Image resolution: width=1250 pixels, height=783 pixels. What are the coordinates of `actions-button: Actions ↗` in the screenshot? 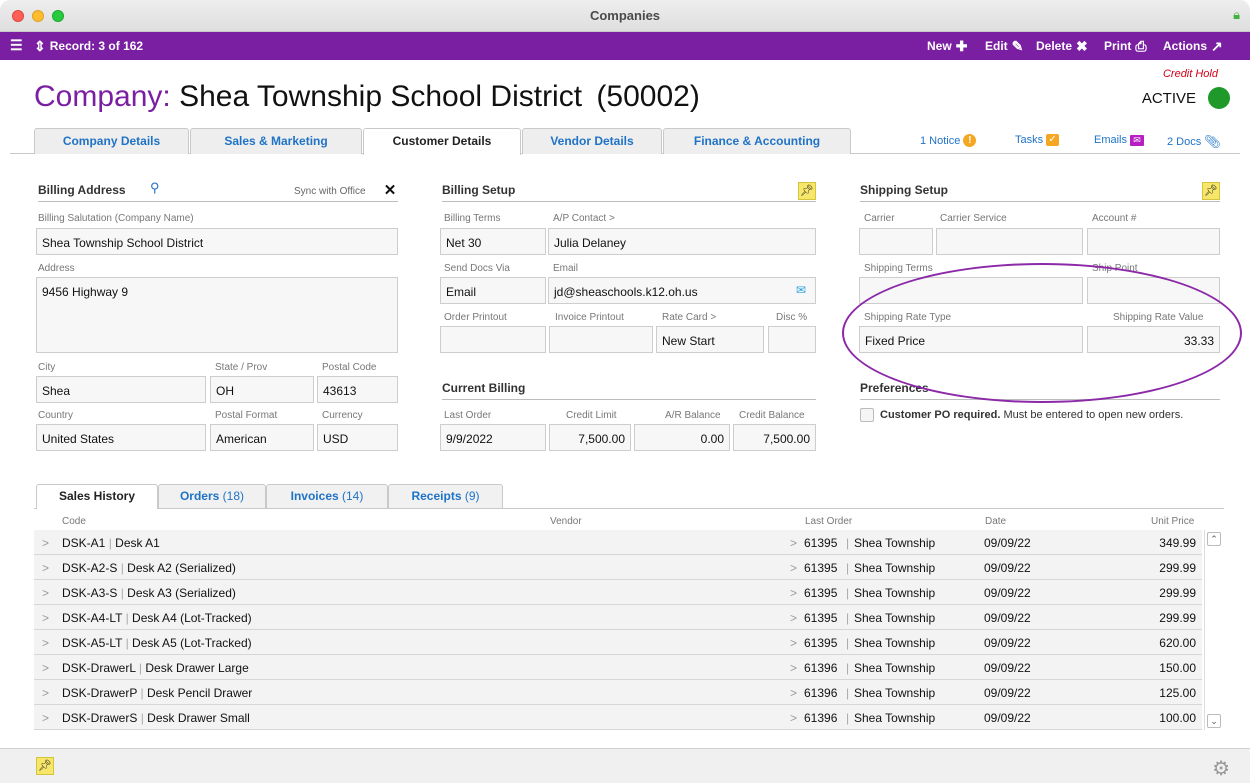 It's located at (1193, 46).